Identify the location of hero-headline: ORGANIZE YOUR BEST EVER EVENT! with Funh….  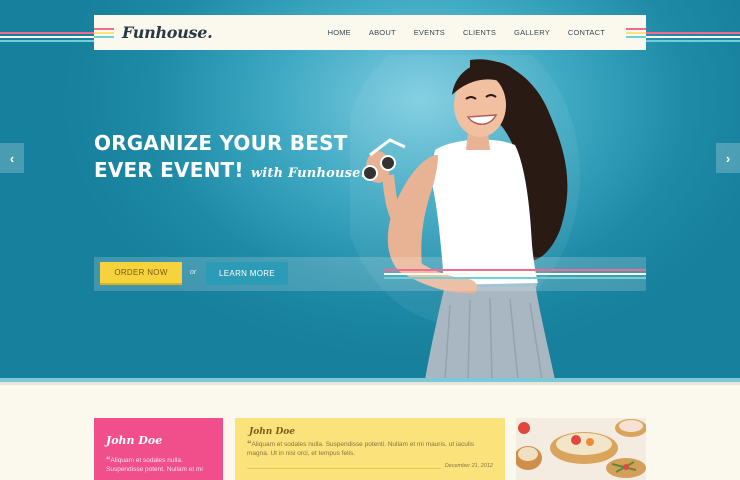
(229, 158).